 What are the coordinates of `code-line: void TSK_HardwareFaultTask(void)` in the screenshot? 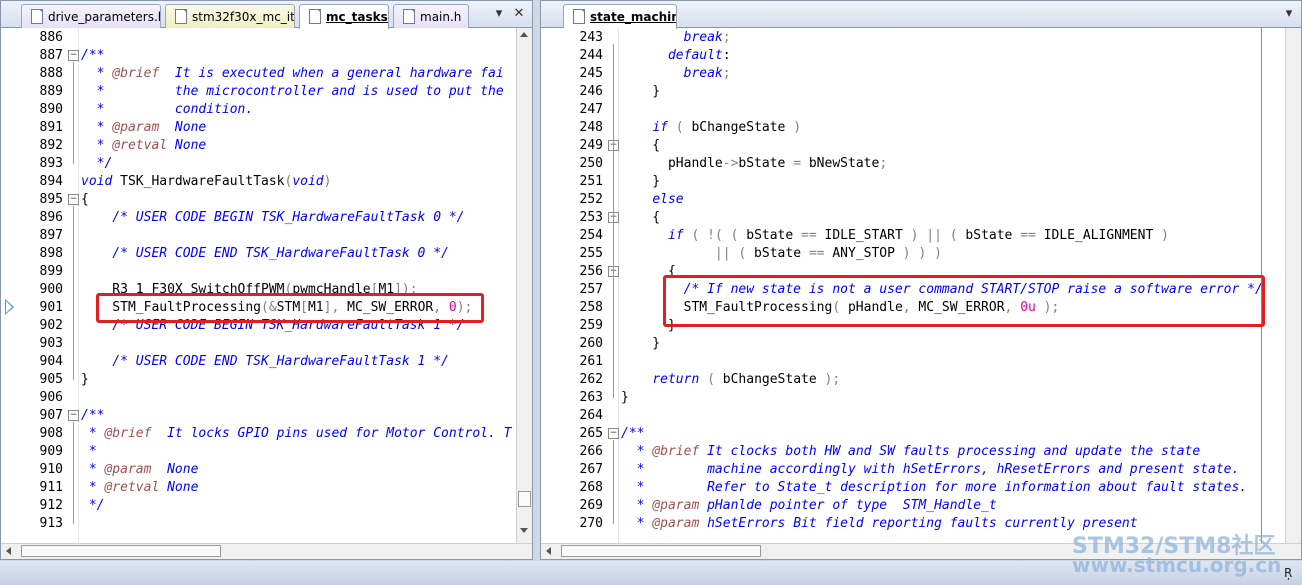 It's located at (206, 182).